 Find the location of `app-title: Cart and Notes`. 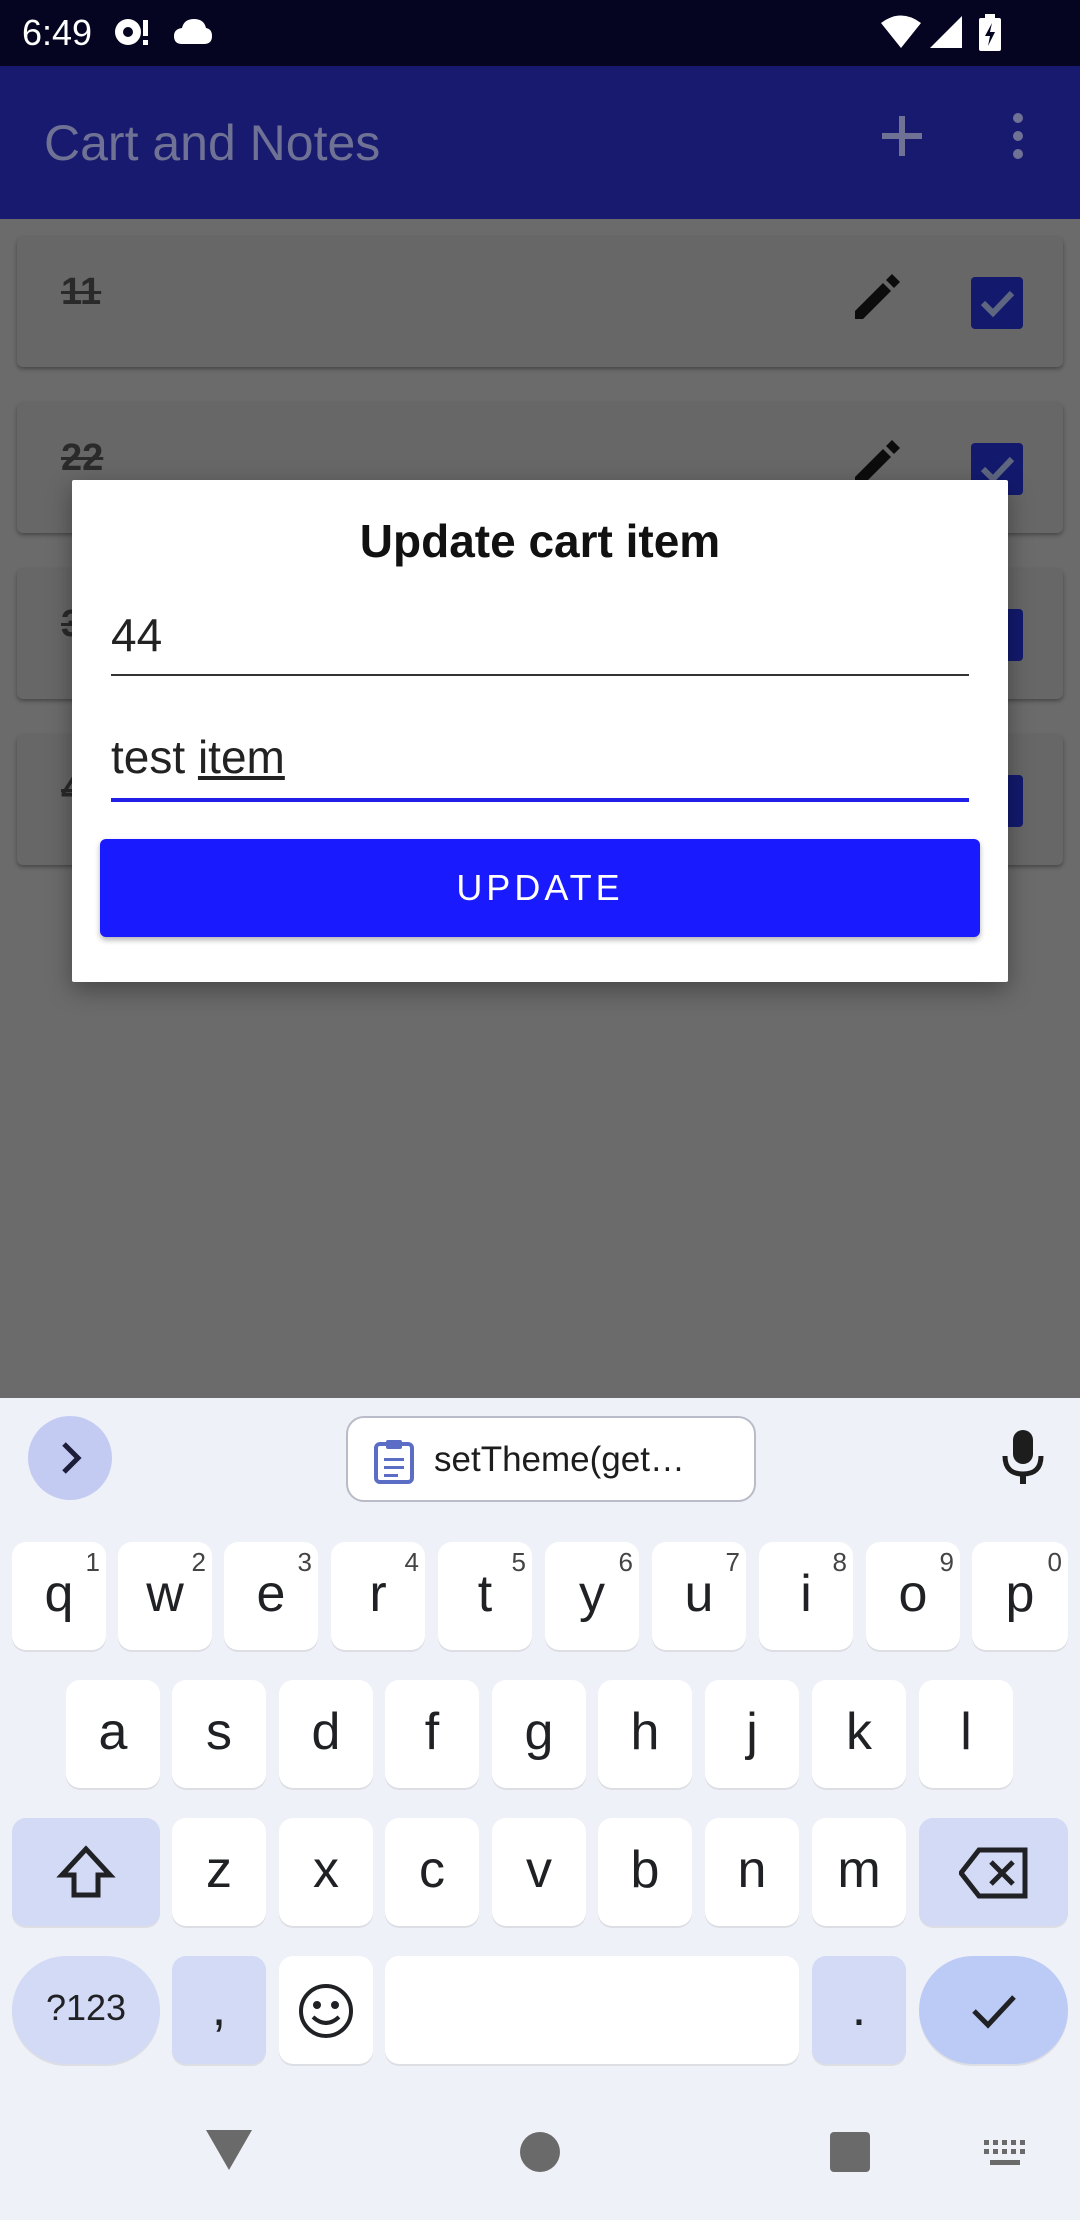

app-title: Cart and Notes is located at coordinates (212, 143).